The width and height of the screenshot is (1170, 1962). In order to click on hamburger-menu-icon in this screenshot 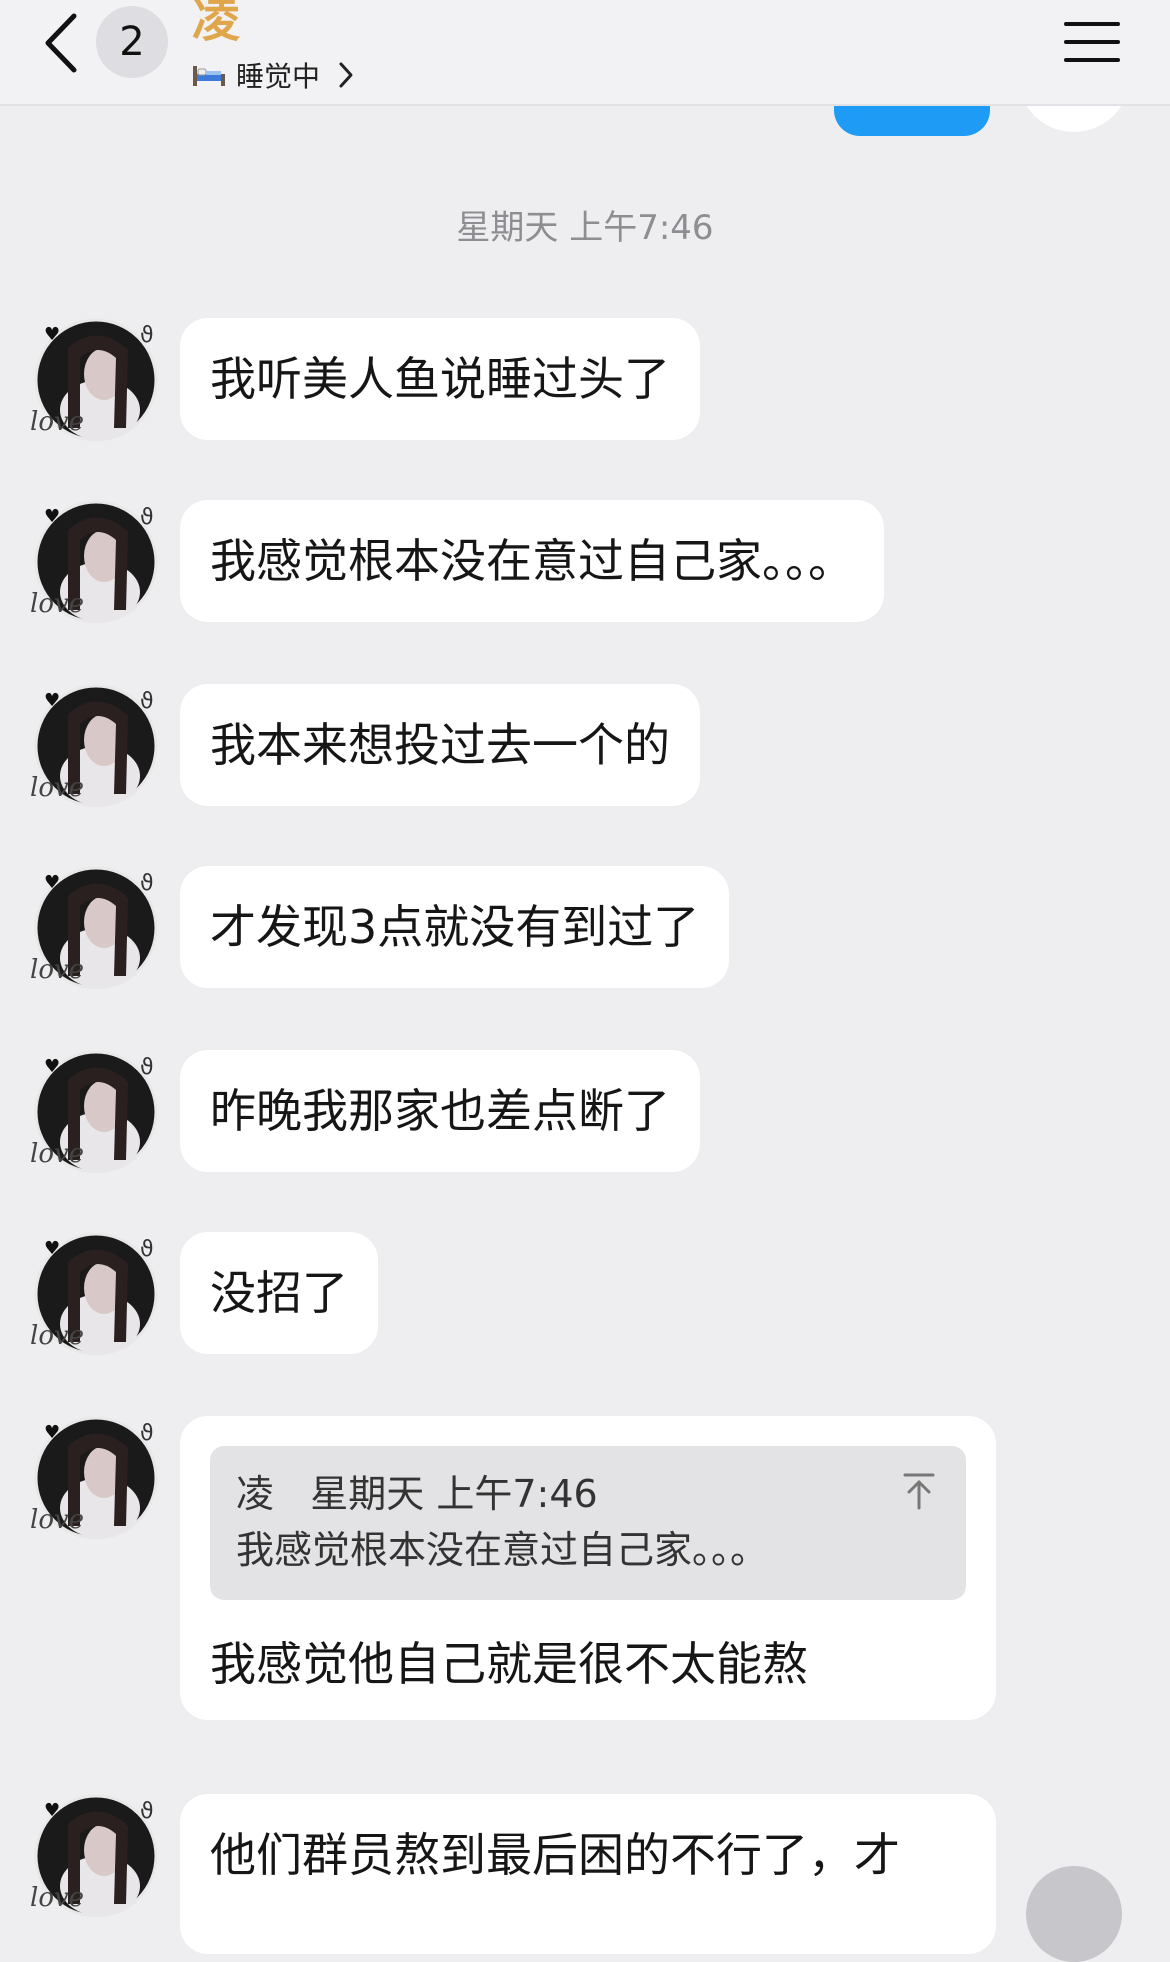, I will do `click(1092, 42)`.